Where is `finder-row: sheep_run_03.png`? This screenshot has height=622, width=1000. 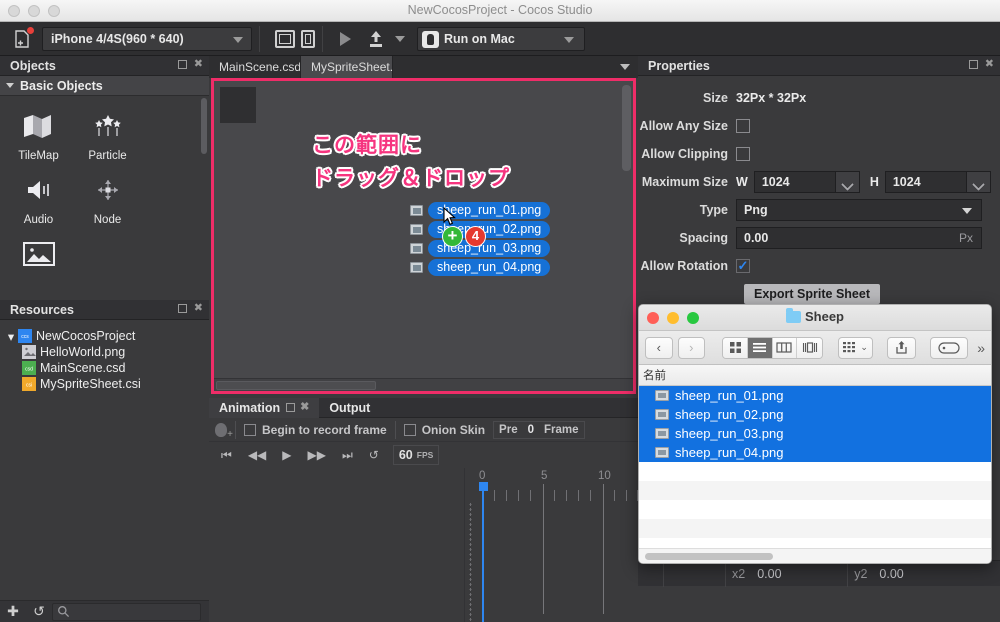
finder-row: sheep_run_03.png is located at coordinates (815, 433).